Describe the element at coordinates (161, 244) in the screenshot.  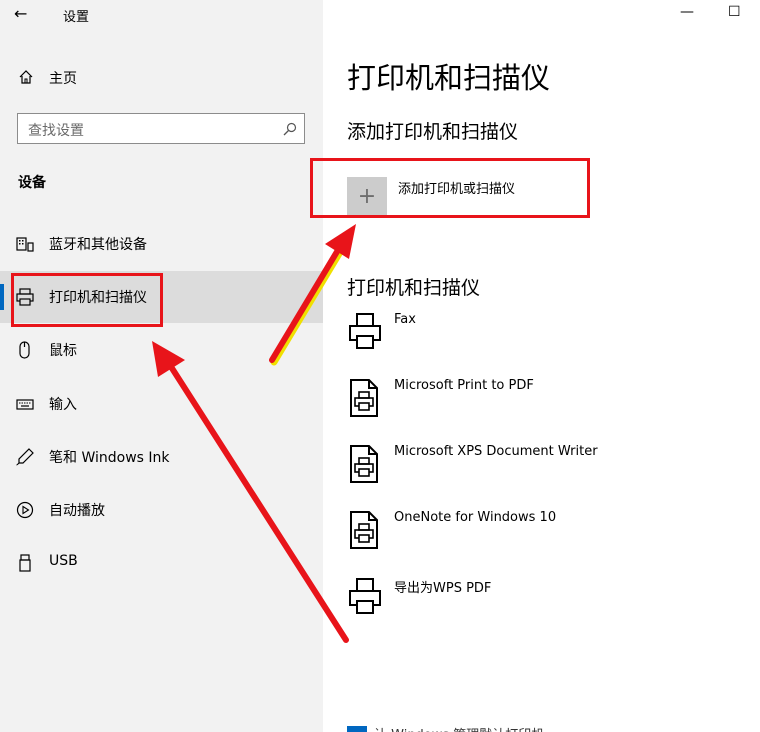
I see `sidebar-item-bluetooth: 蓝牙和其他设备` at that location.